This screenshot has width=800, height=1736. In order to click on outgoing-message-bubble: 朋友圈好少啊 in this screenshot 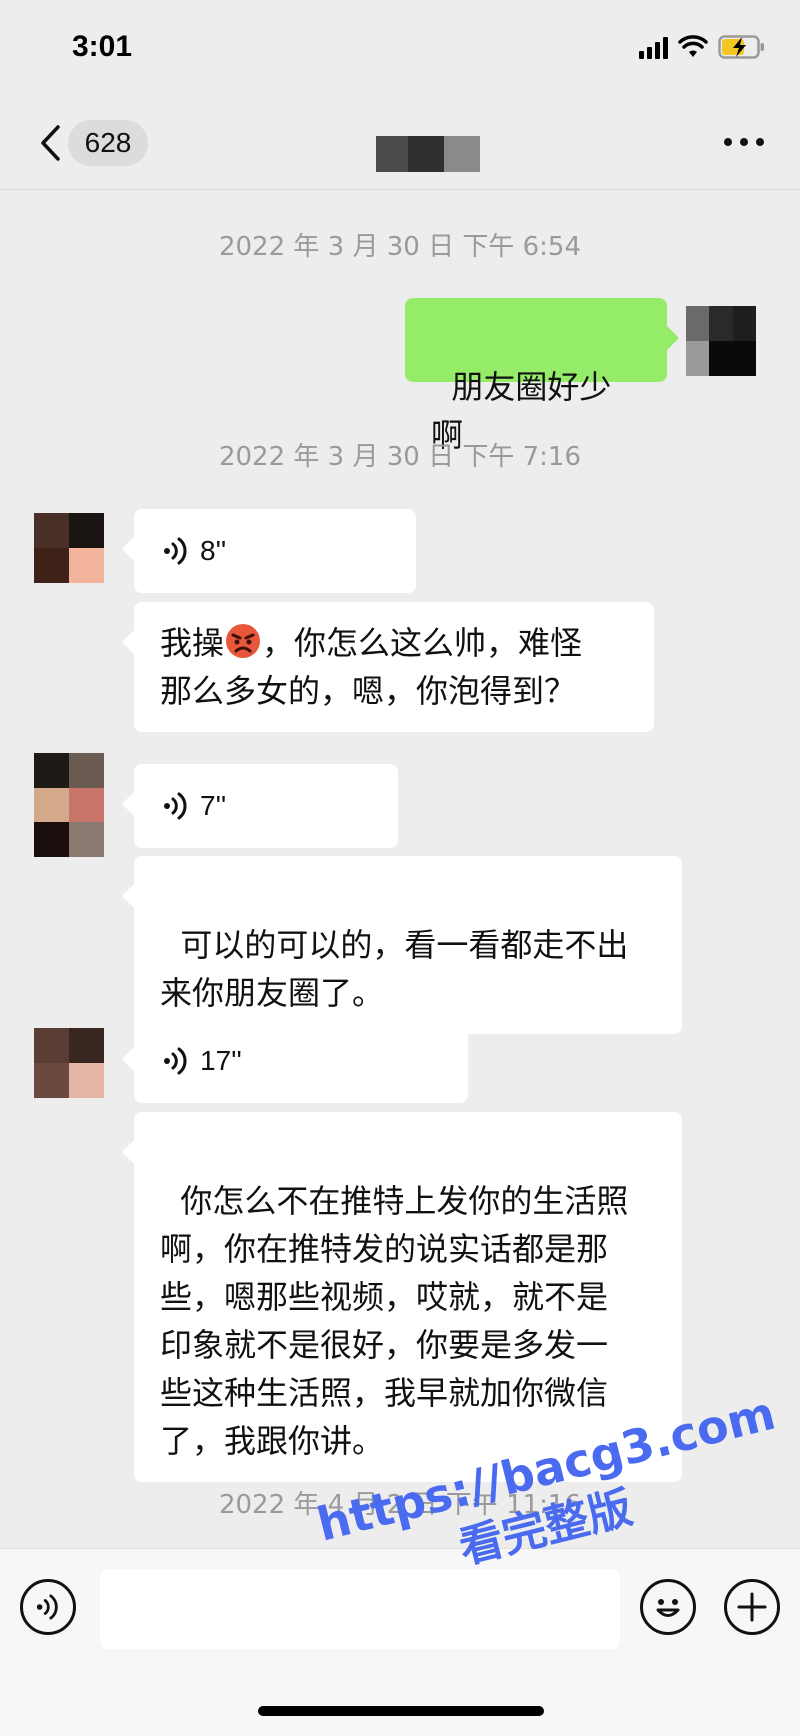, I will do `click(542, 376)`.